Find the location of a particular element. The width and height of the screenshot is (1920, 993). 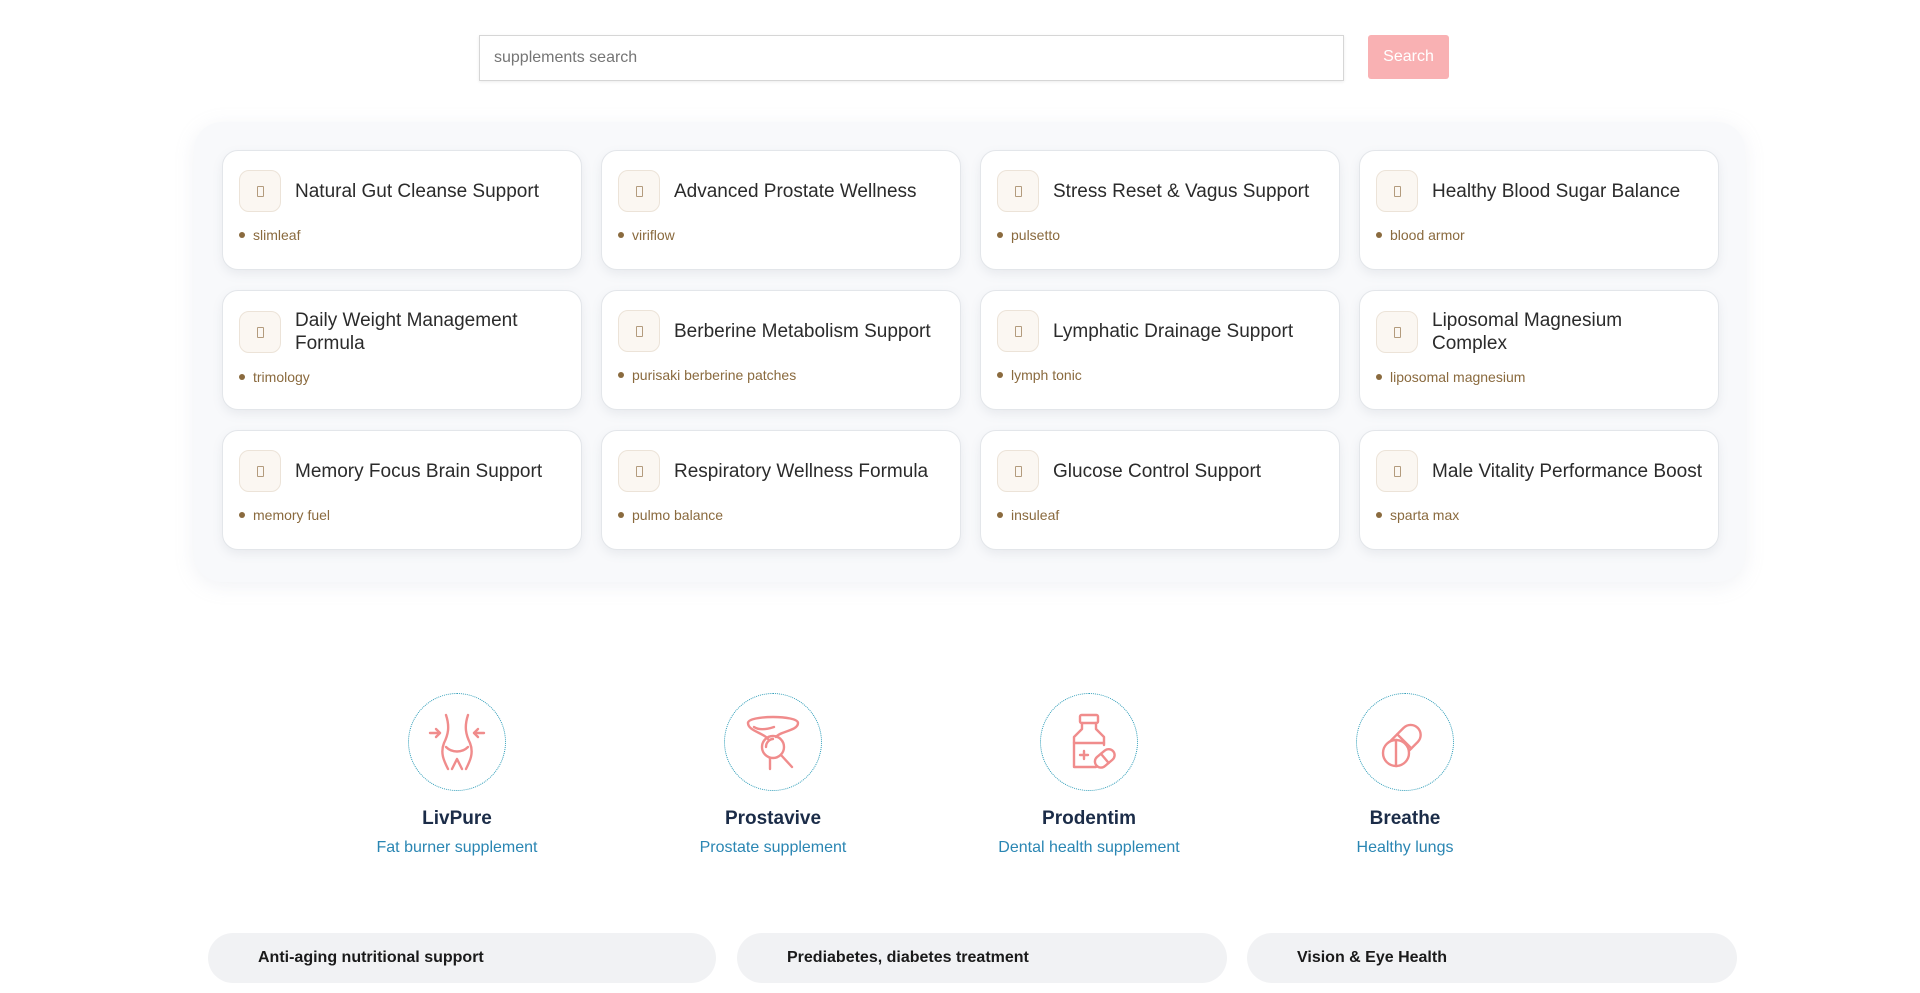

category-label: Vision & Eye Health is located at coordinates (1372, 957).